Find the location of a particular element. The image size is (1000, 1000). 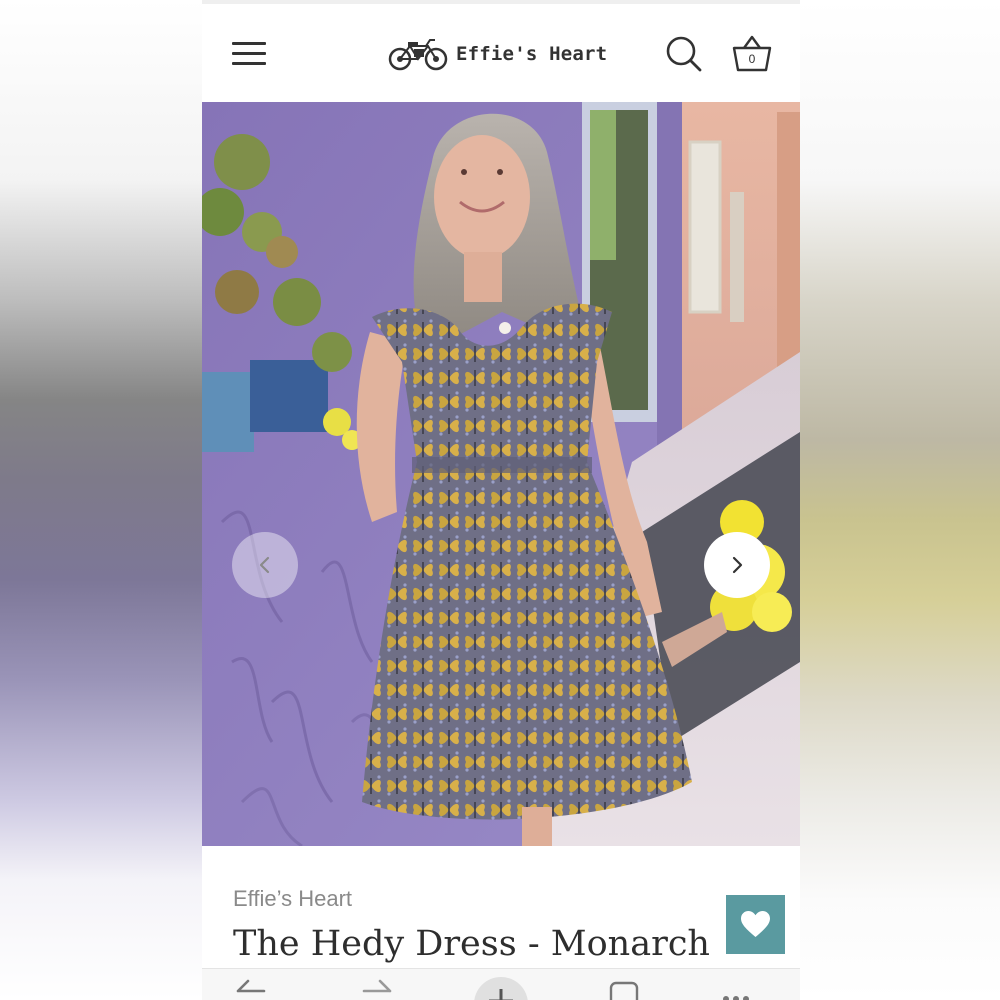

back-arrow-icon is located at coordinates (251, 986).